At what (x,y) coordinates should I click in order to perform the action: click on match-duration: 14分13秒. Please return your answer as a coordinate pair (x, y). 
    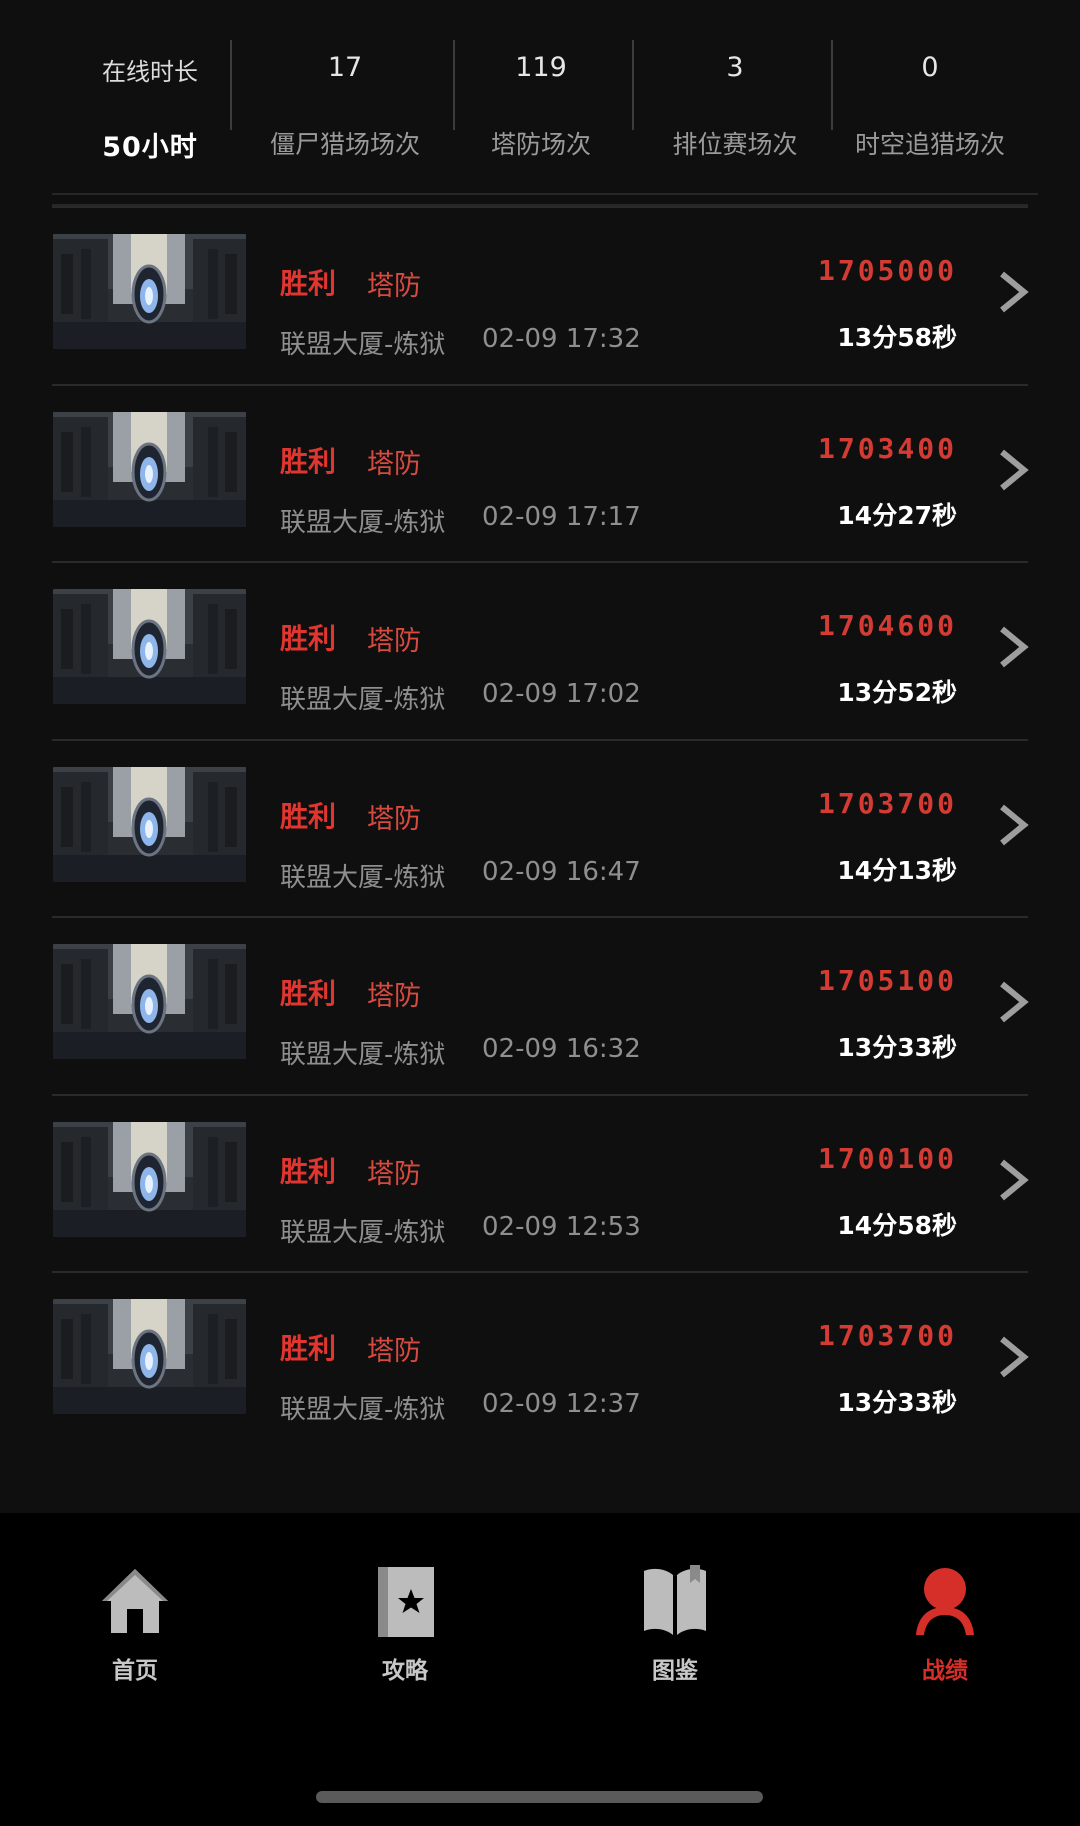
    Looking at the image, I should click on (897, 870).